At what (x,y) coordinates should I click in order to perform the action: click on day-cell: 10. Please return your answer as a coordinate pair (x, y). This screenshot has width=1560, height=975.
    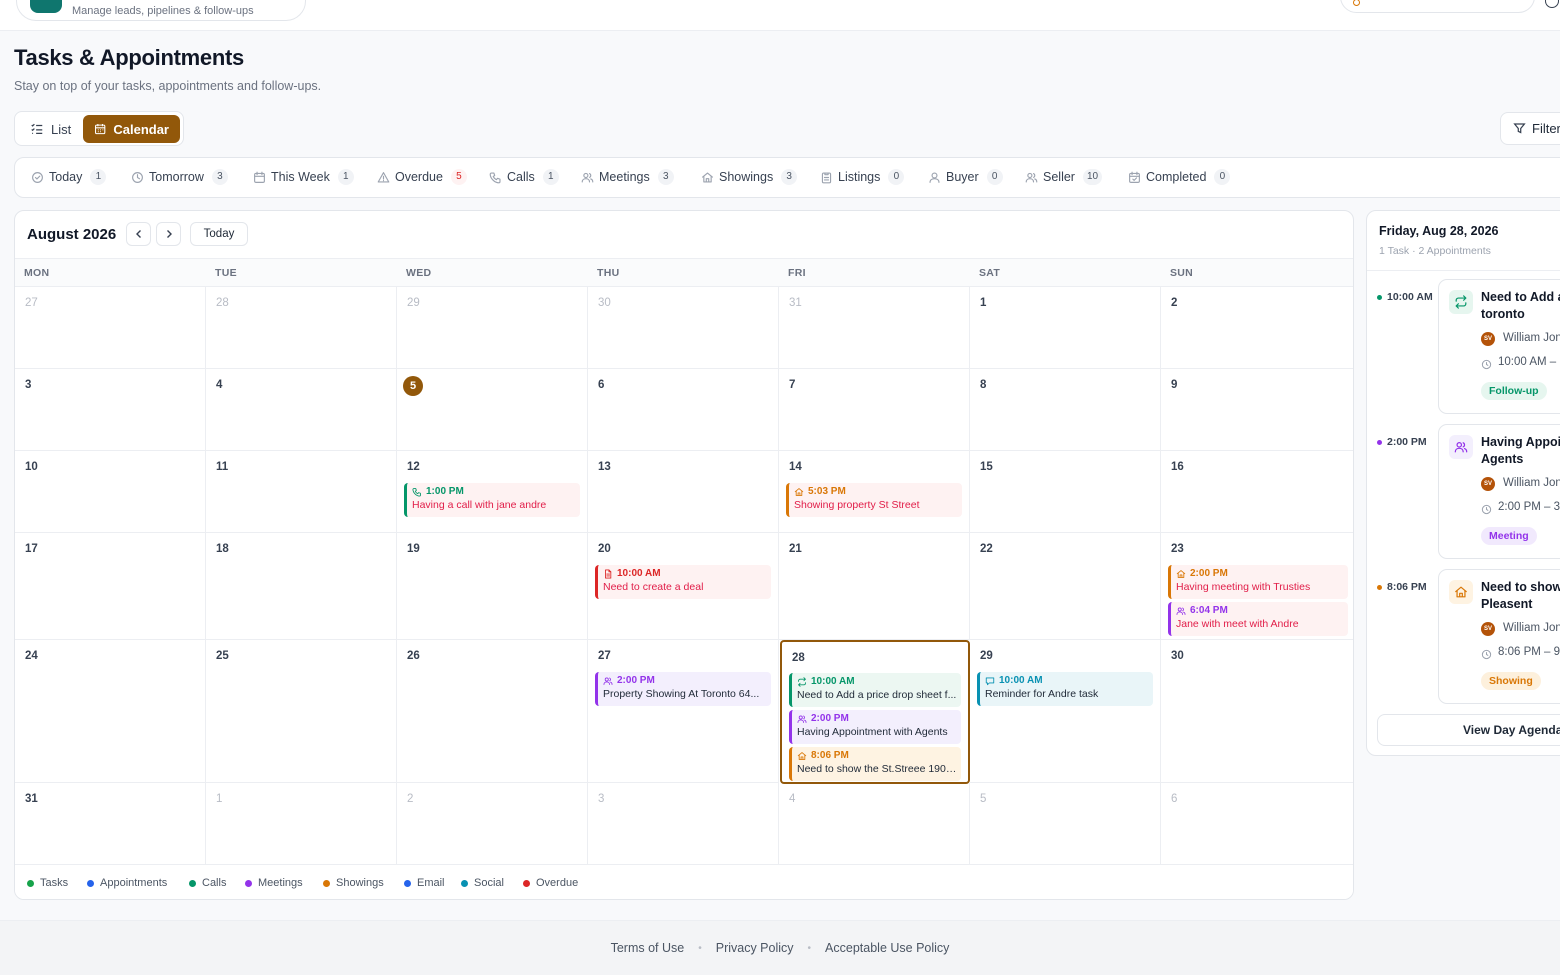
    Looking at the image, I should click on (110, 492).